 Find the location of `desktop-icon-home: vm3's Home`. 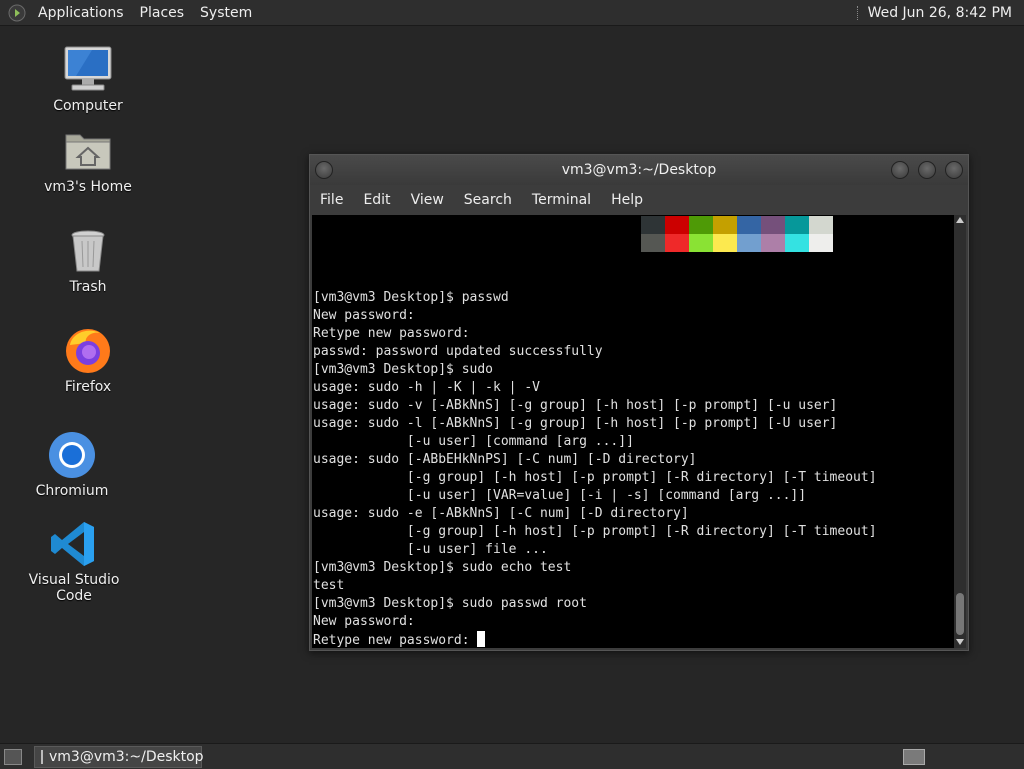

desktop-icon-home: vm3's Home is located at coordinates (88, 161).